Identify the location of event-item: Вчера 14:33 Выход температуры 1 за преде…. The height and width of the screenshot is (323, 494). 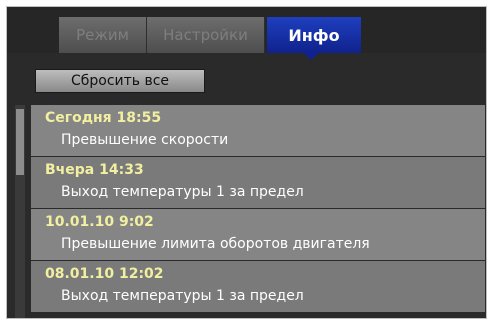
(258, 183).